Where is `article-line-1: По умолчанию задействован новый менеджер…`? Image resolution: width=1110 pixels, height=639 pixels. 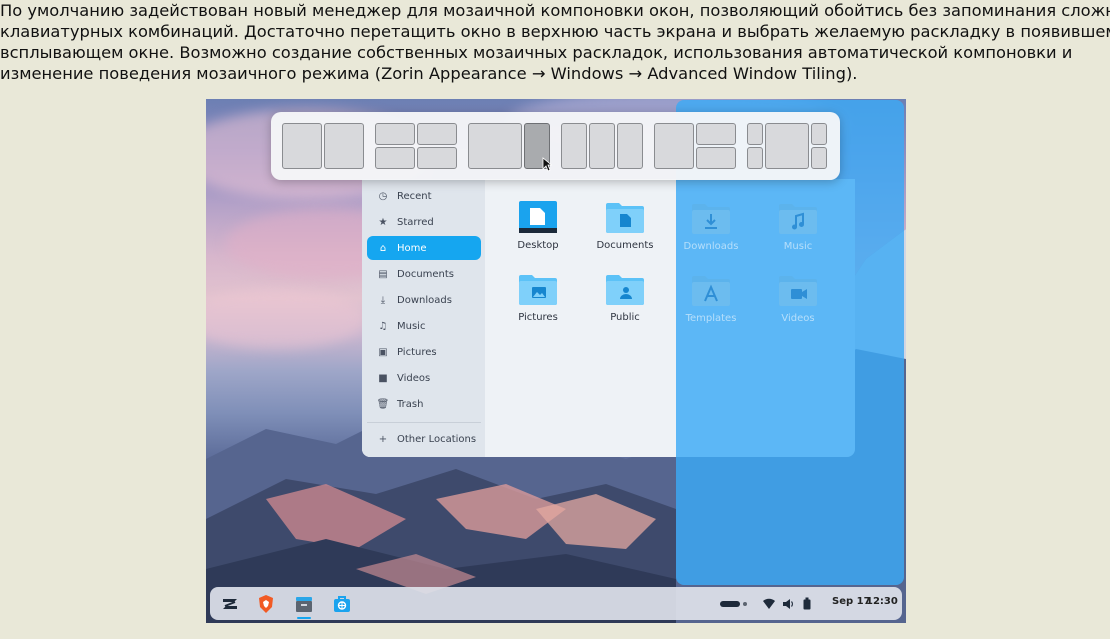 article-line-1: По умолчанию задействован новый менеджер… is located at coordinates (555, 10).